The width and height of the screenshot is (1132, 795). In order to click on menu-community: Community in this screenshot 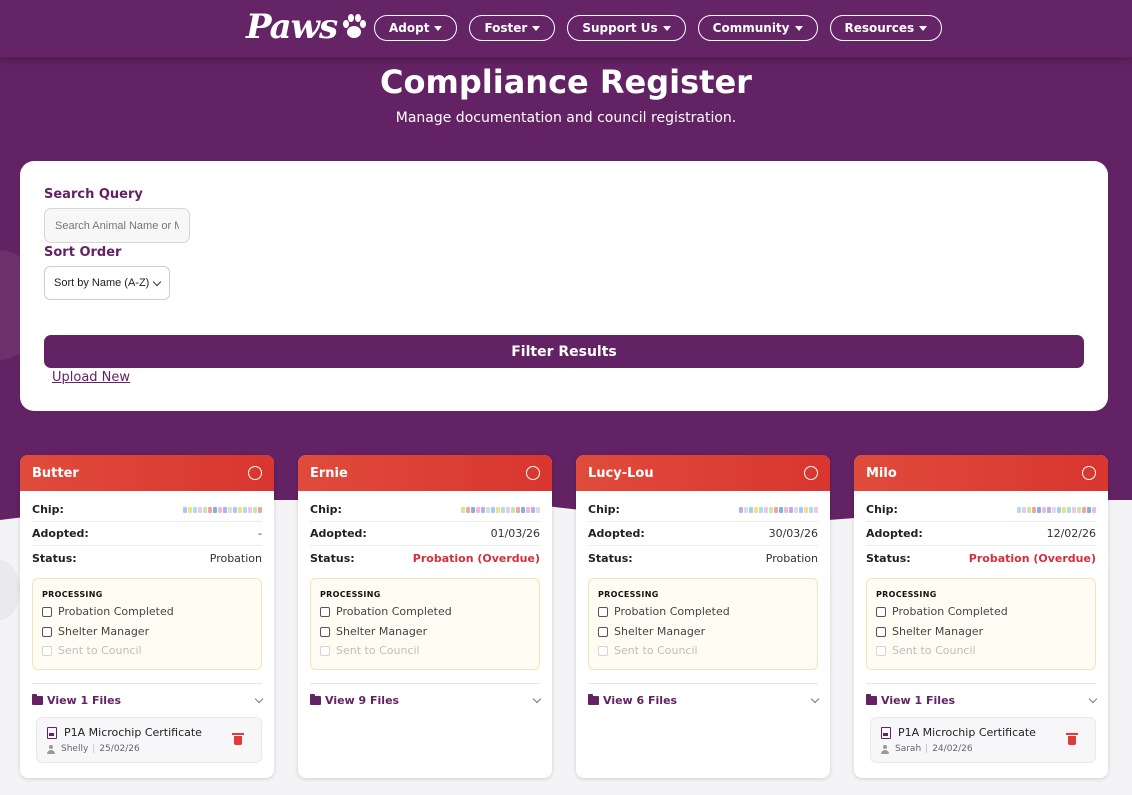, I will do `click(757, 28)`.